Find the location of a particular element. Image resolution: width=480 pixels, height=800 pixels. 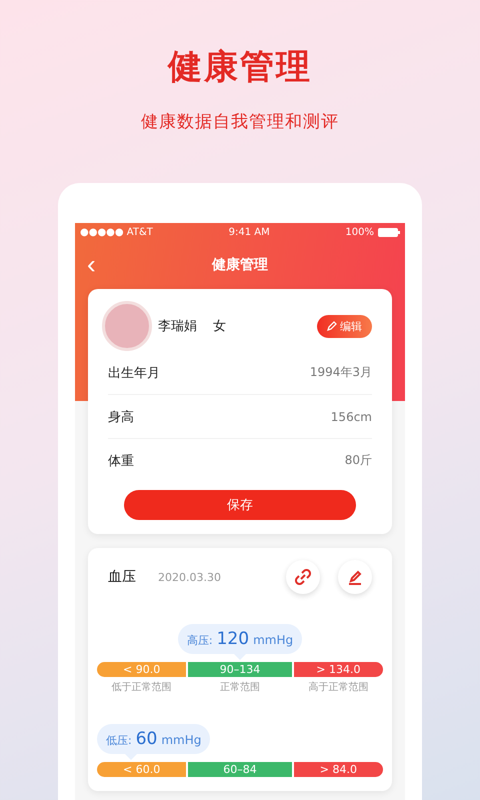

range-segment: 60–84 is located at coordinates (240, 769).